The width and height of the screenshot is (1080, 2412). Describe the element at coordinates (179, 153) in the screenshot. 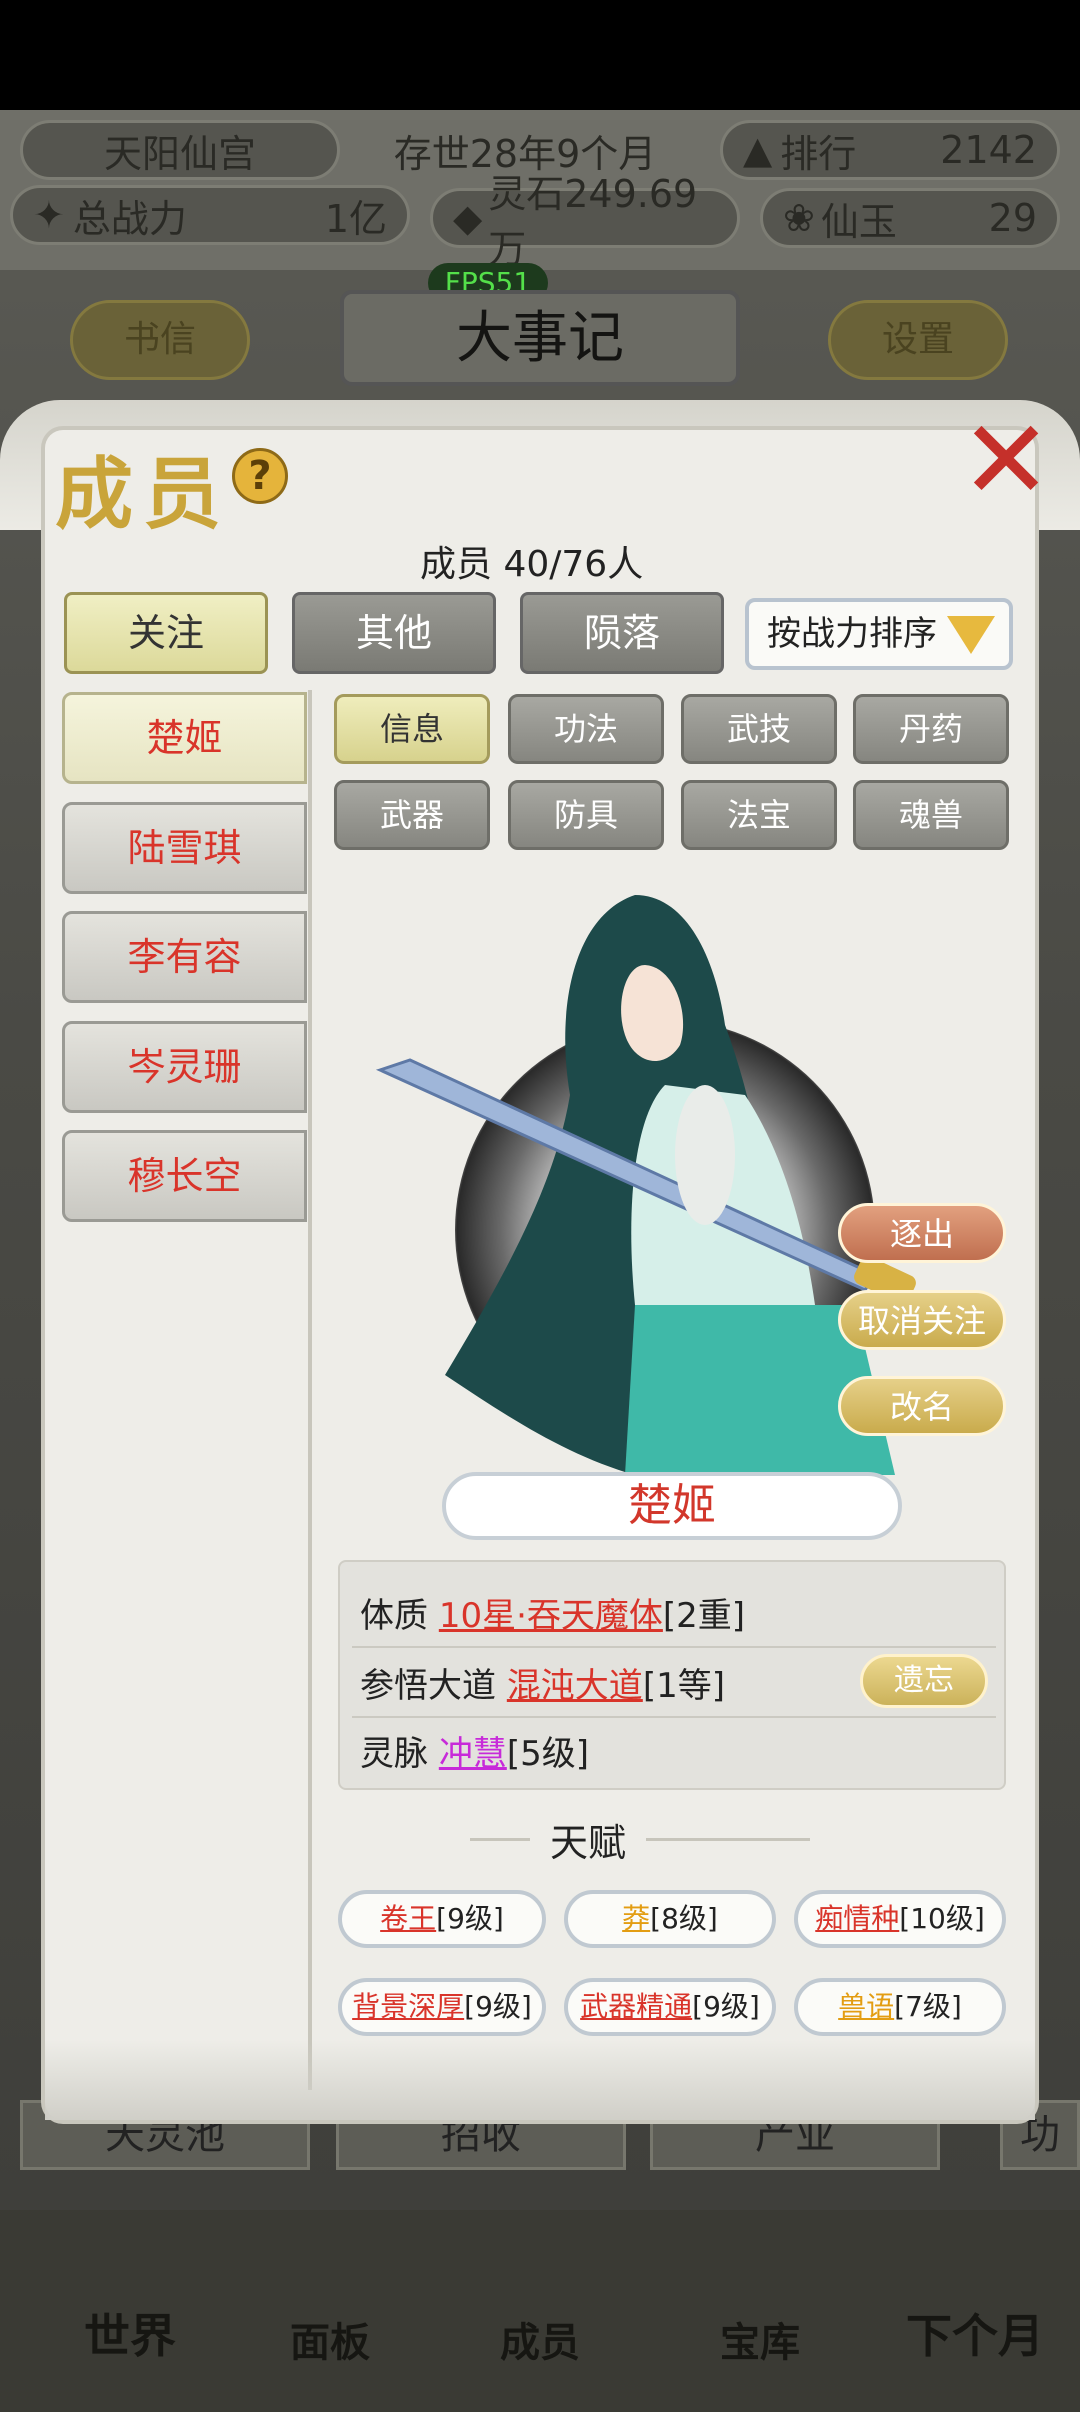

I see `sect-name-text: 天阳仙宫` at that location.